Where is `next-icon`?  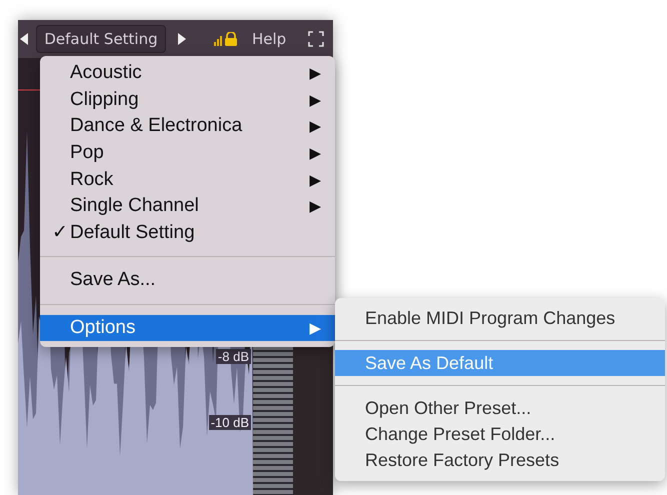
next-icon is located at coordinates (182, 39).